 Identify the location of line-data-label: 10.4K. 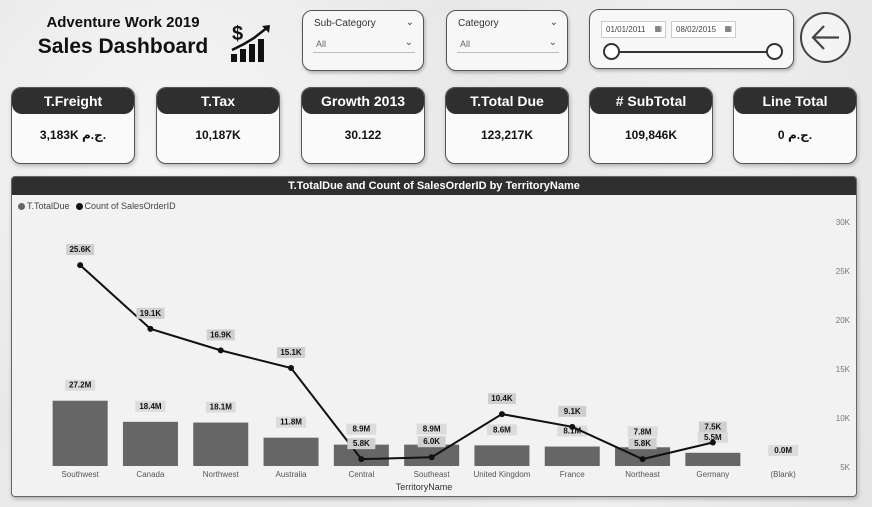
(502, 398).